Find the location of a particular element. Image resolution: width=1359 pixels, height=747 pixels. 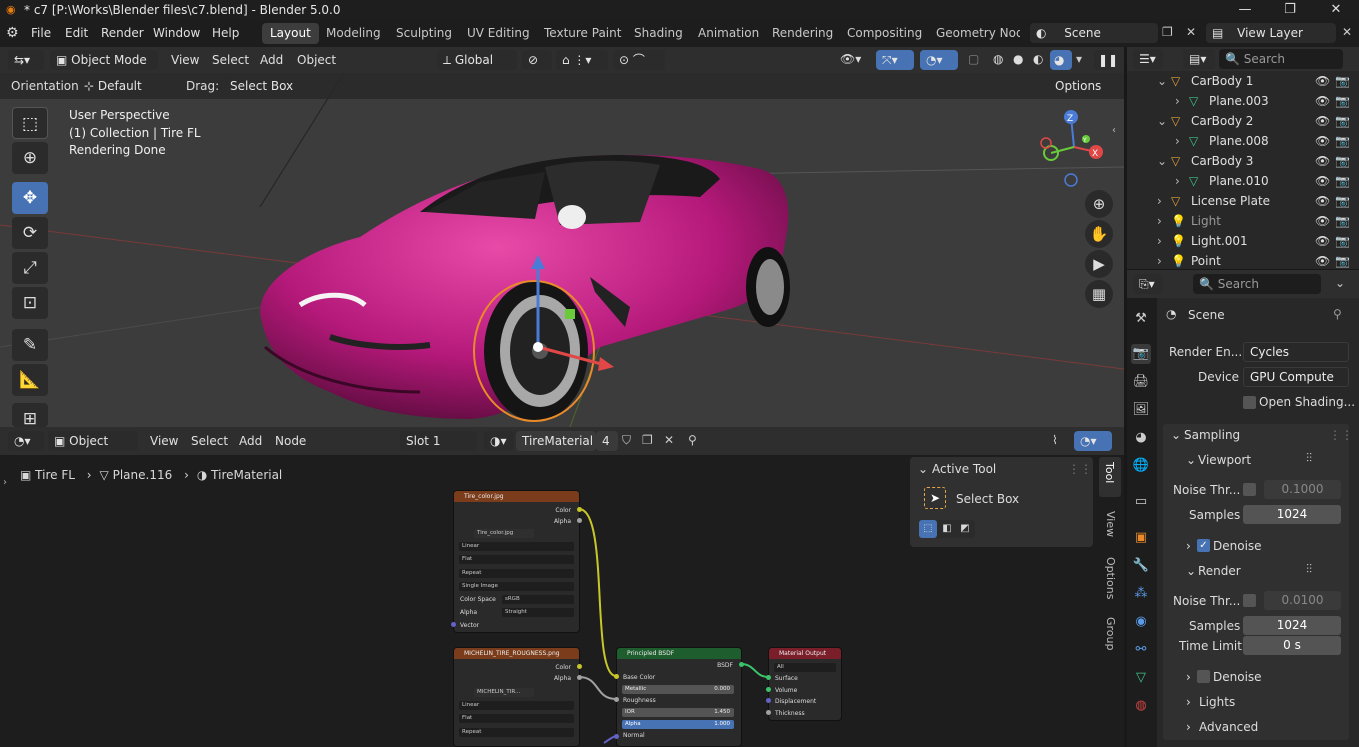

gizmo-toggle-icon: ⤧▾ is located at coordinates (895, 60).